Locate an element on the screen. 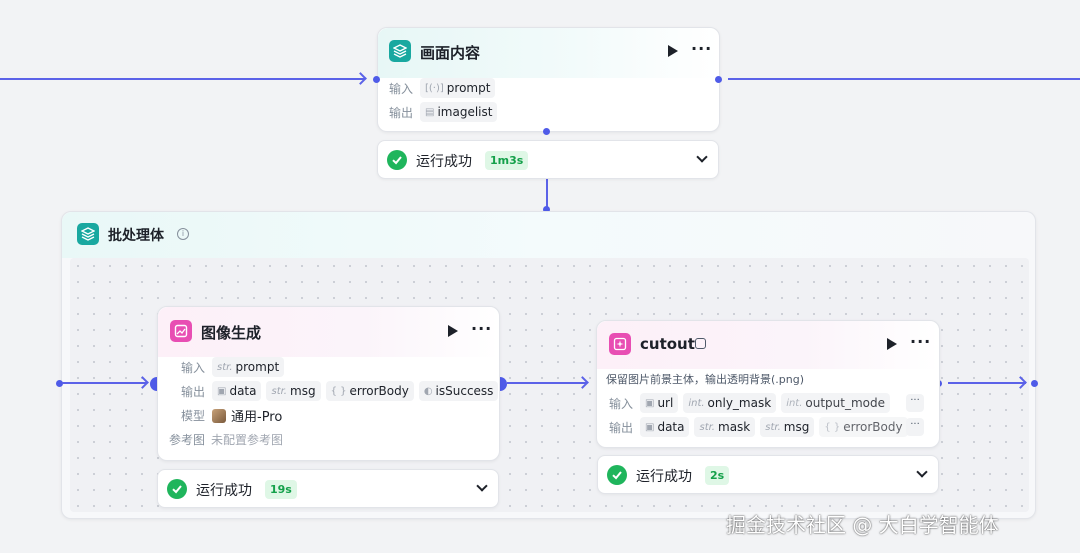  node-card-scene-content: 画面内容 ··· 输入 [(·)] prompt 输出 ▤ imagelist is located at coordinates (548, 79).